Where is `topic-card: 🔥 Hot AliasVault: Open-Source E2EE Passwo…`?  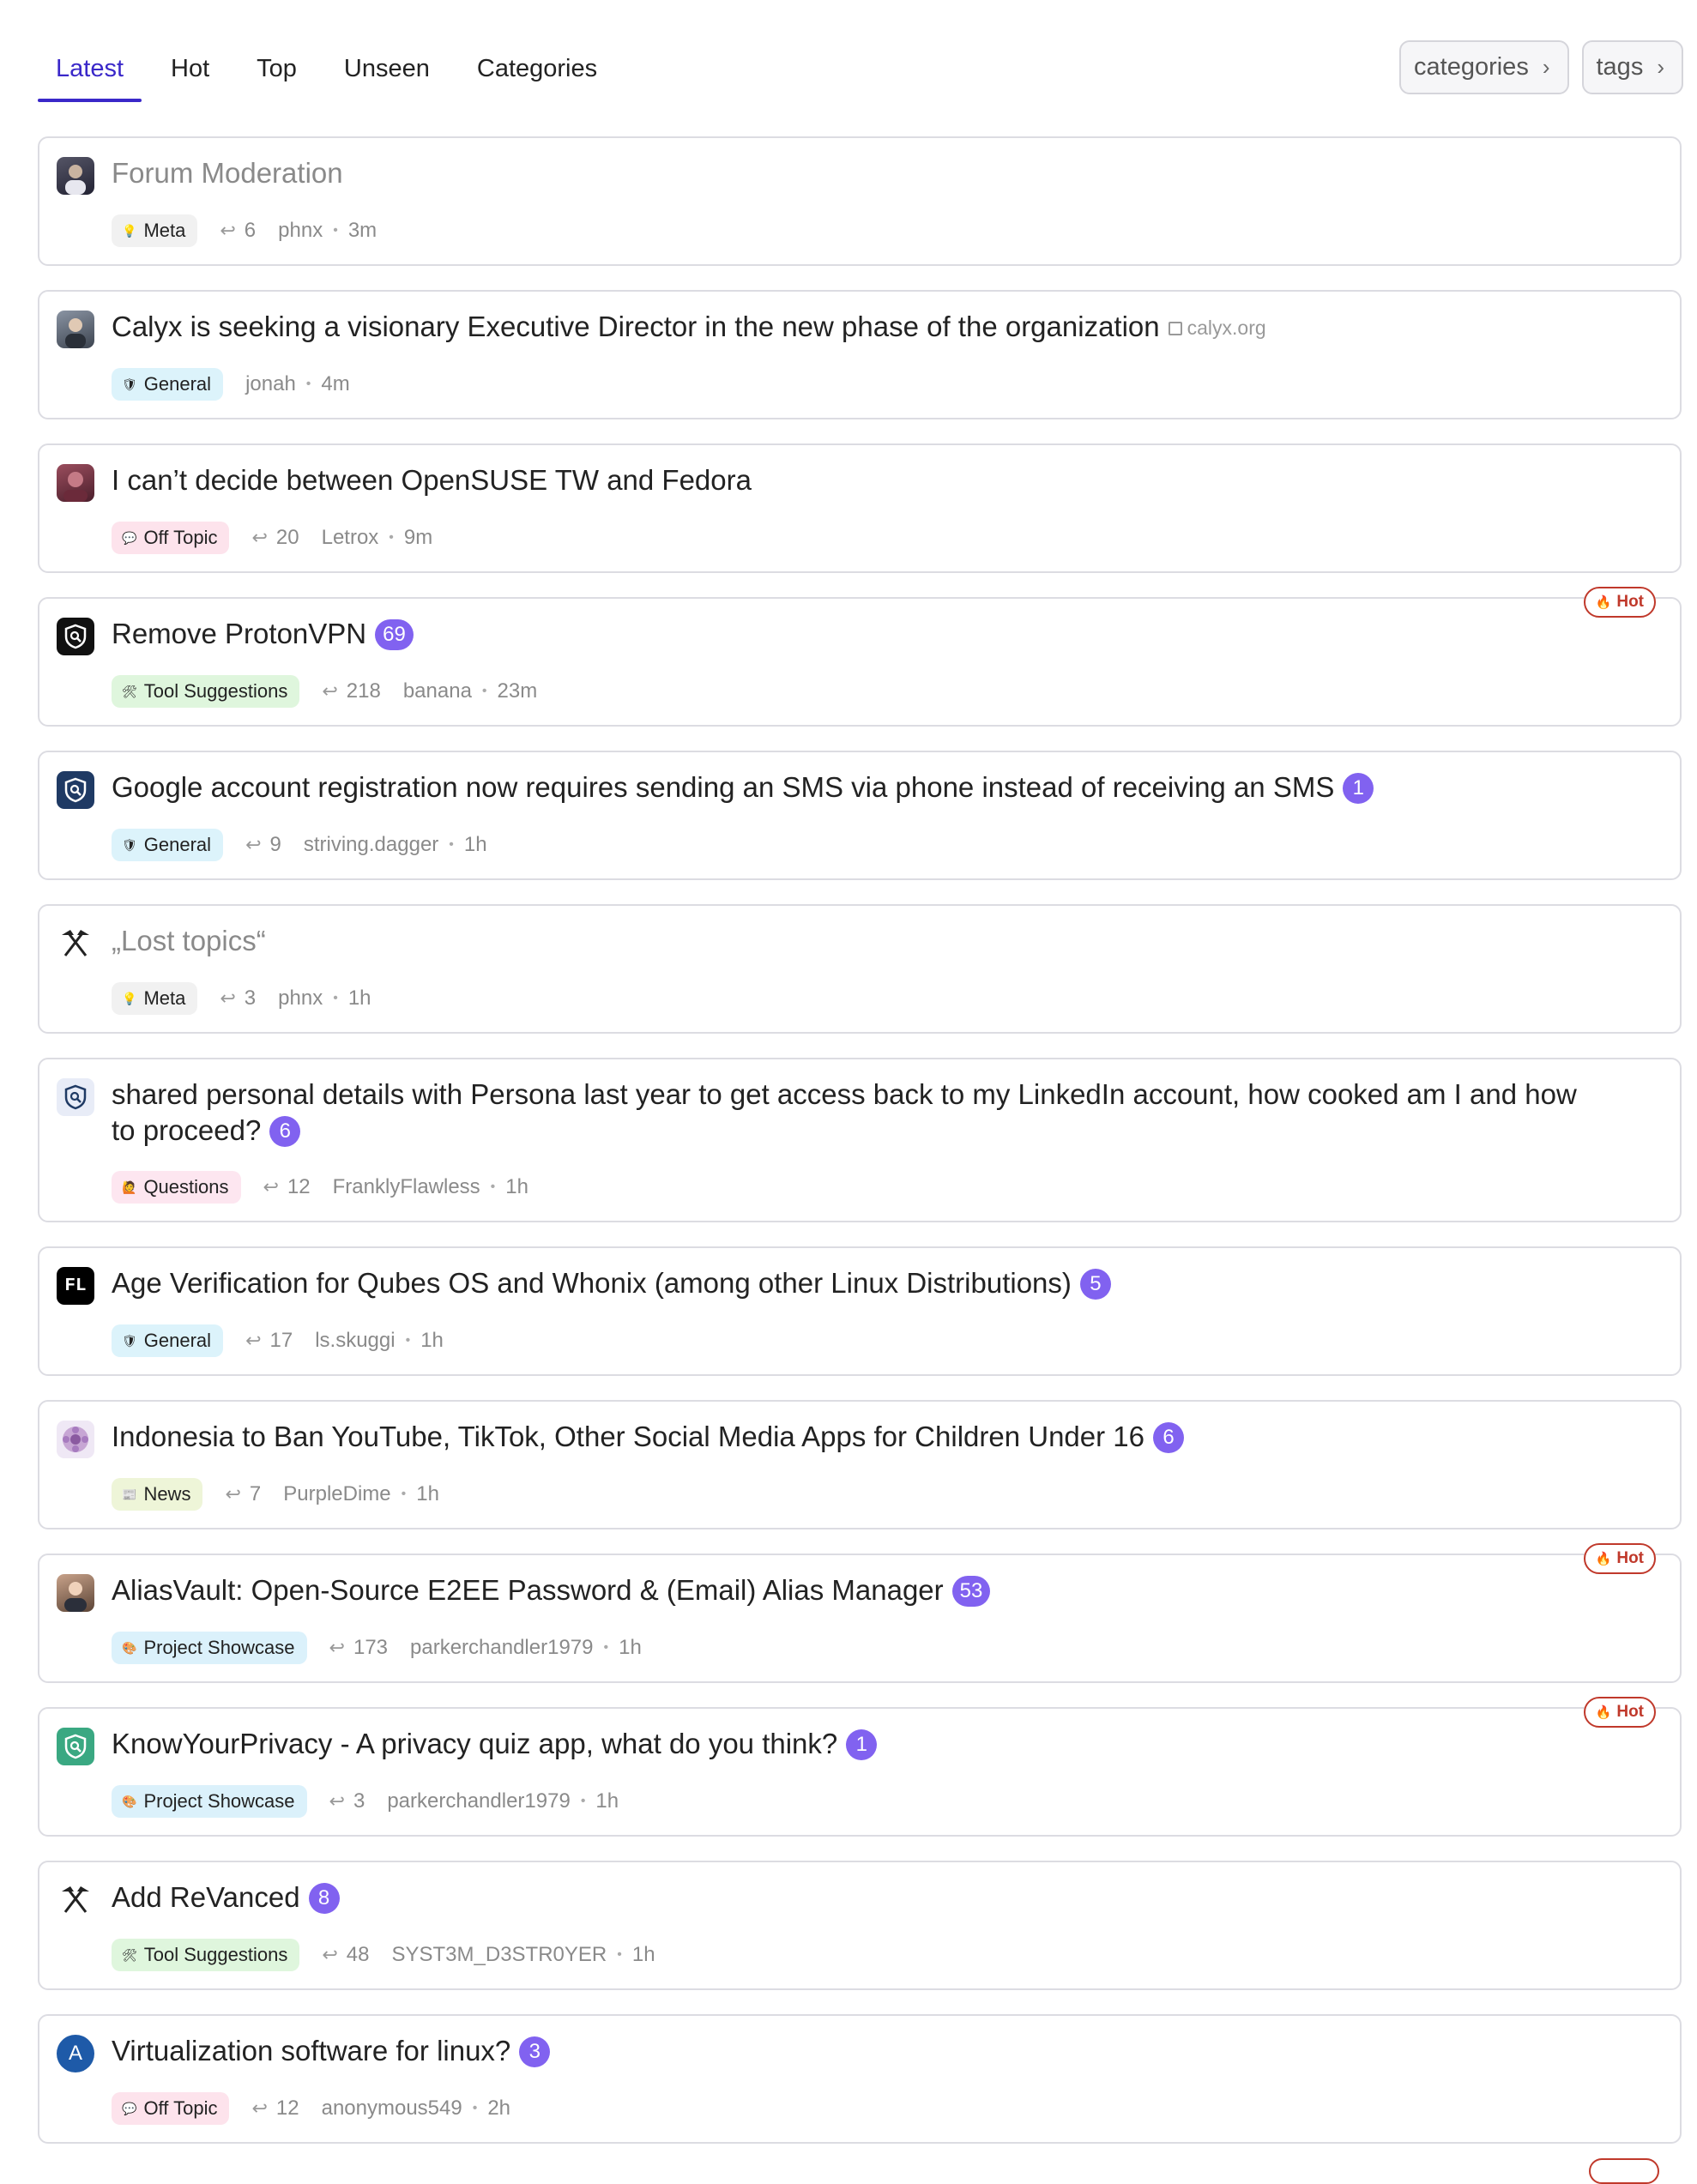
topic-card: 🔥 Hot AliasVault: Open-Source E2EE Passwo… is located at coordinates (860, 1613).